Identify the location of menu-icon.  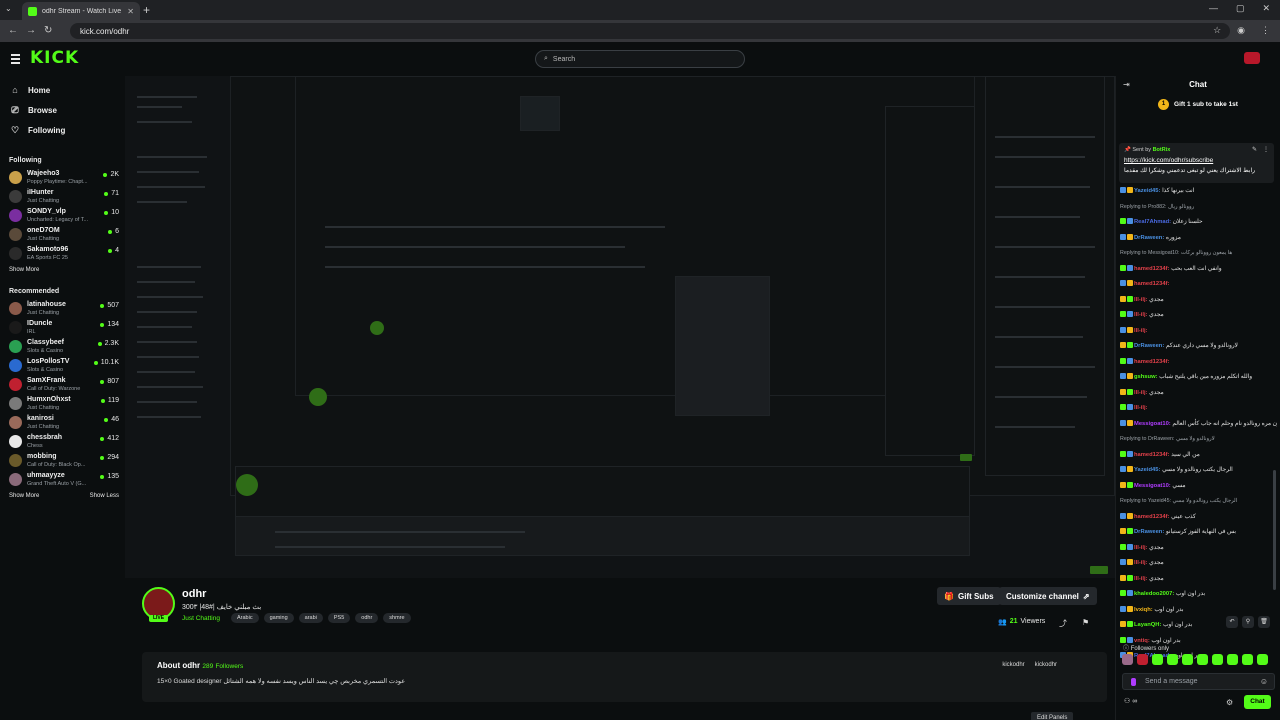
(15, 60).